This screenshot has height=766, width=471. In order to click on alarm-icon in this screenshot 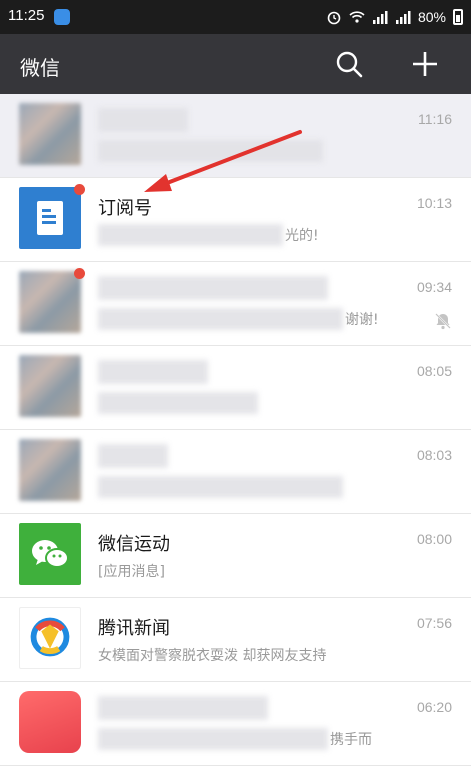, I will do `click(334, 18)`.